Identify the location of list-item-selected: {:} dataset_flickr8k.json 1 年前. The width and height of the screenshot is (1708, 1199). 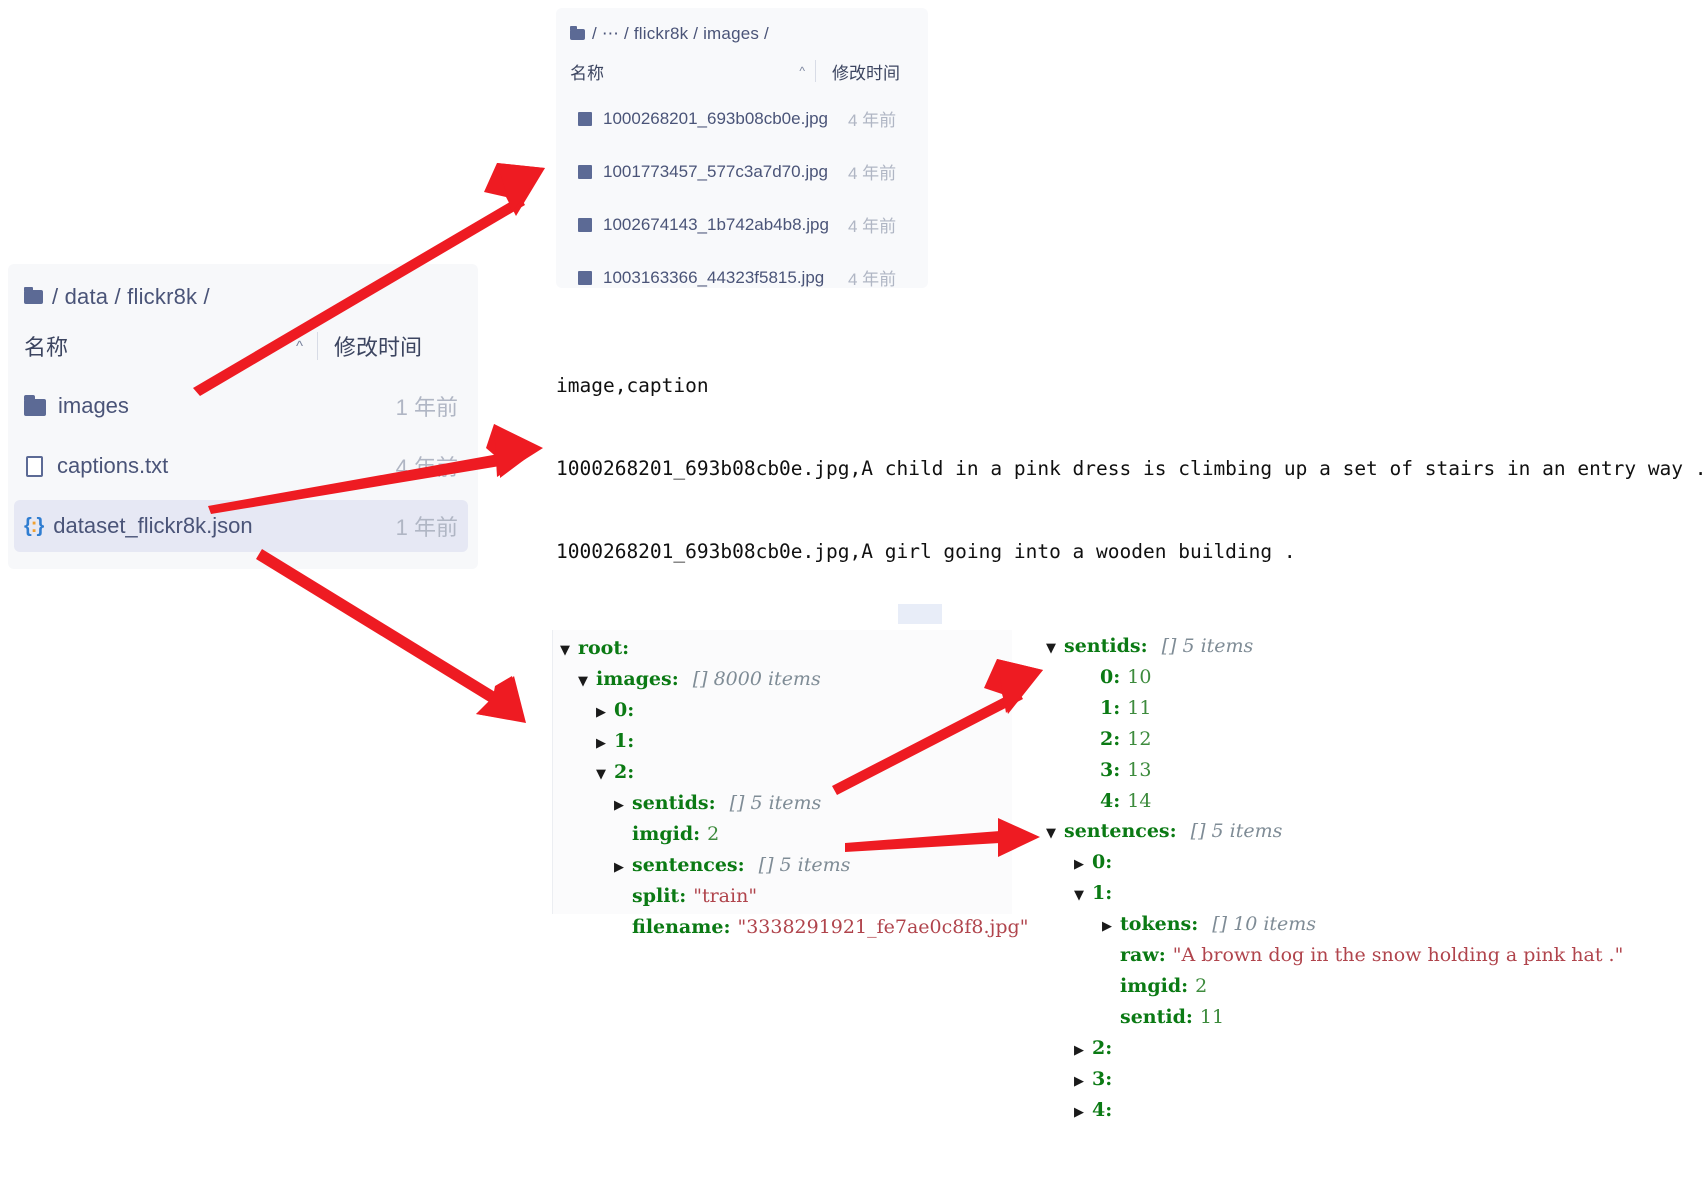
(241, 526).